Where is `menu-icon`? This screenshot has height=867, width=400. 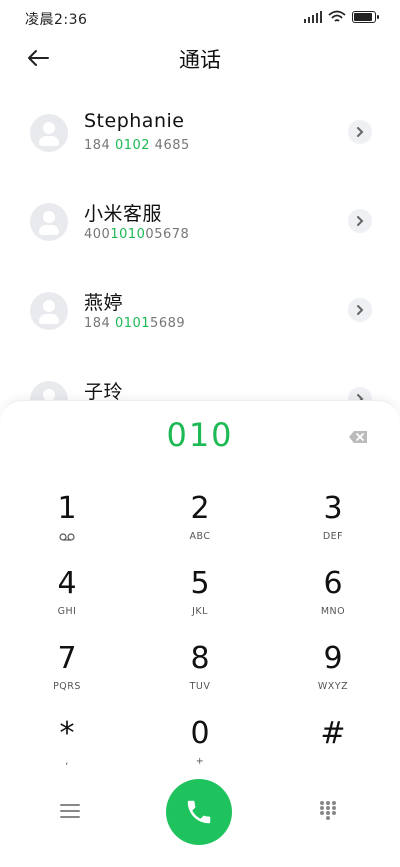
menu-icon is located at coordinates (70, 811).